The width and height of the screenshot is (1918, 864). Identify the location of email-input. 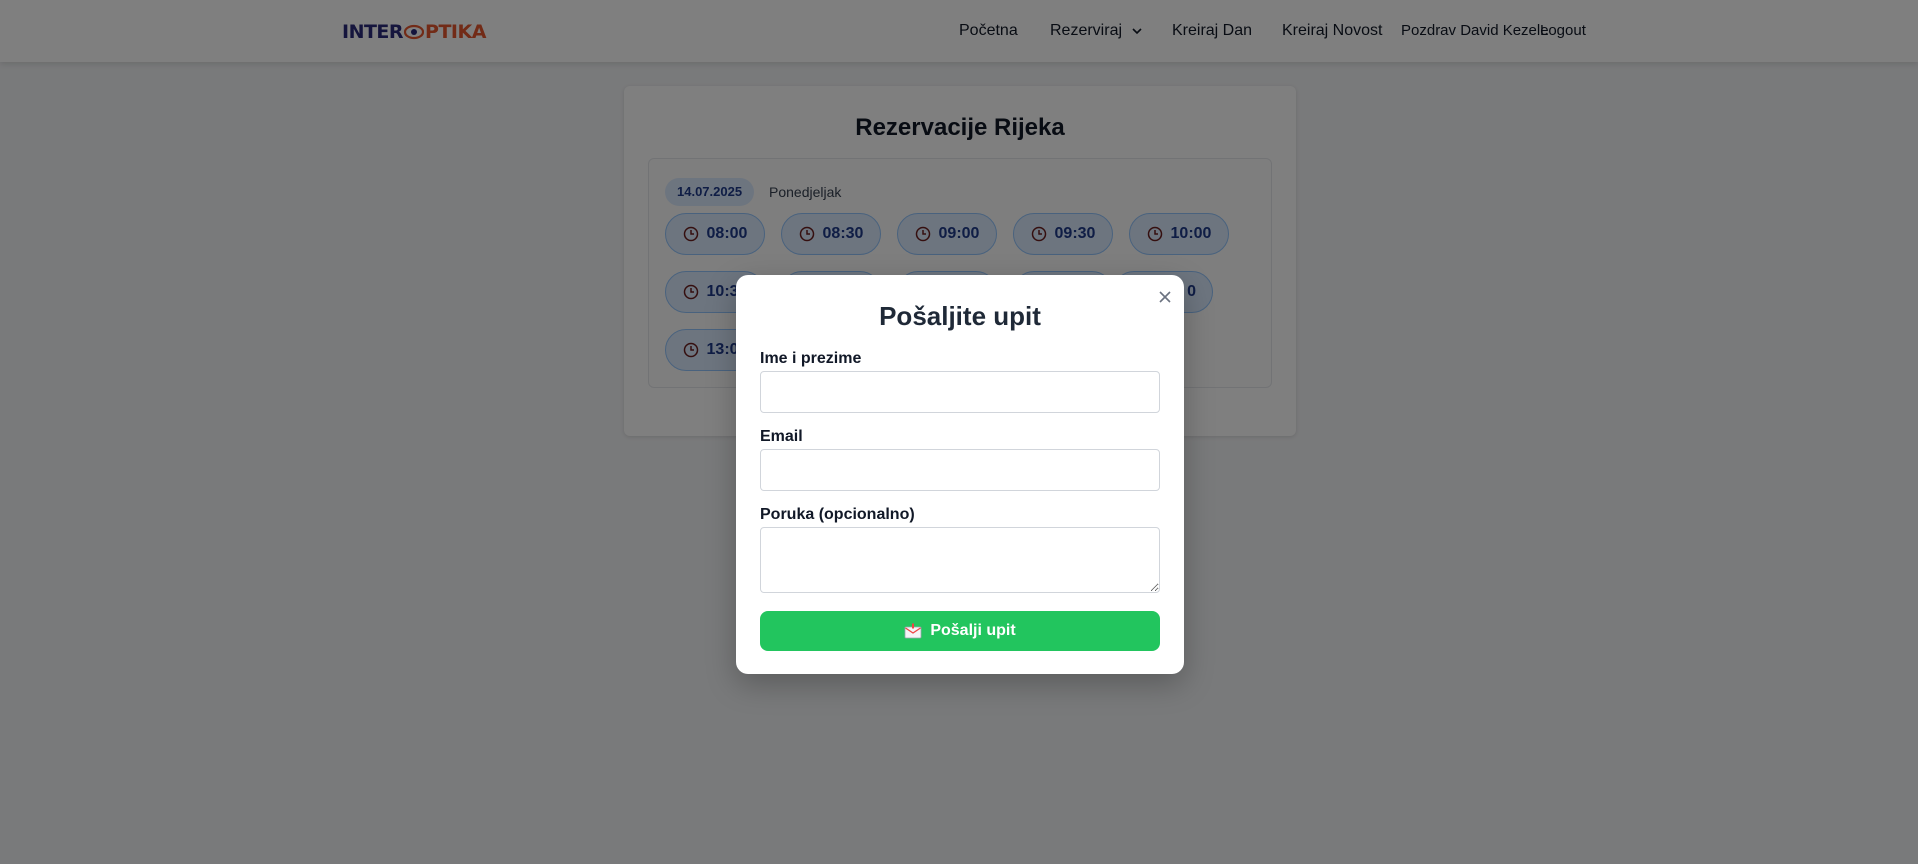
(960, 470).